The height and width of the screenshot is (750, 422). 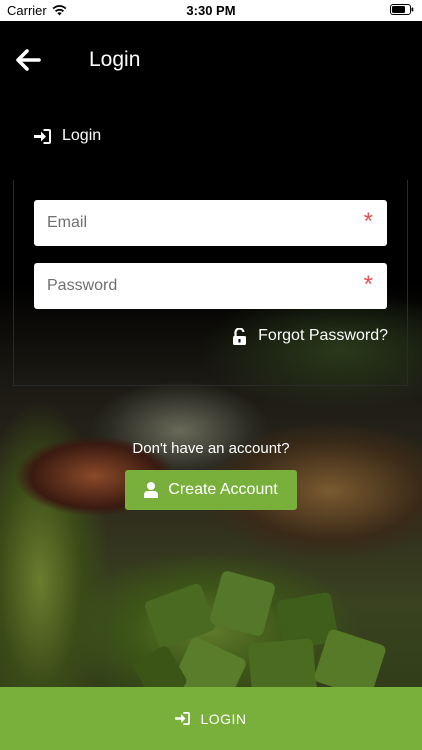 I want to click on login-button: LOGIN, so click(x=211, y=718).